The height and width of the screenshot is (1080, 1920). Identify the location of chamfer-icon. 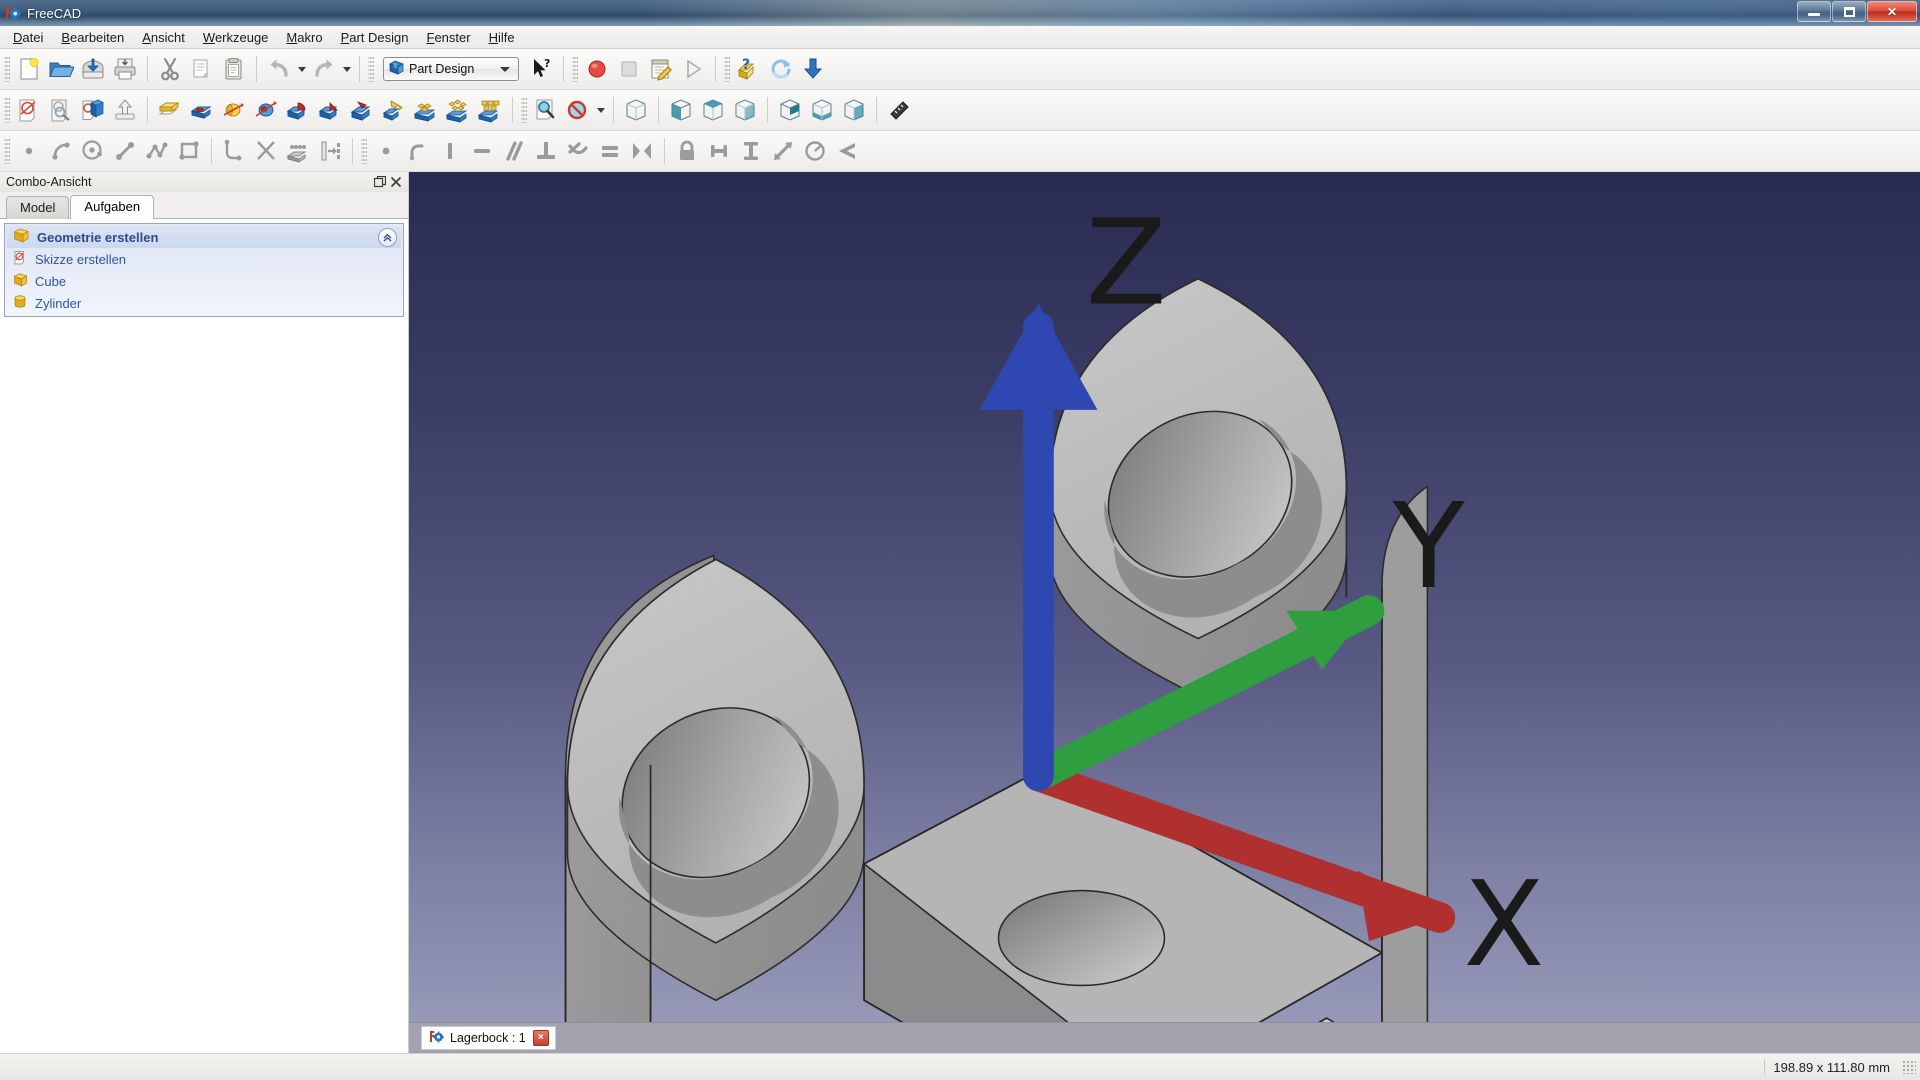
(330, 110).